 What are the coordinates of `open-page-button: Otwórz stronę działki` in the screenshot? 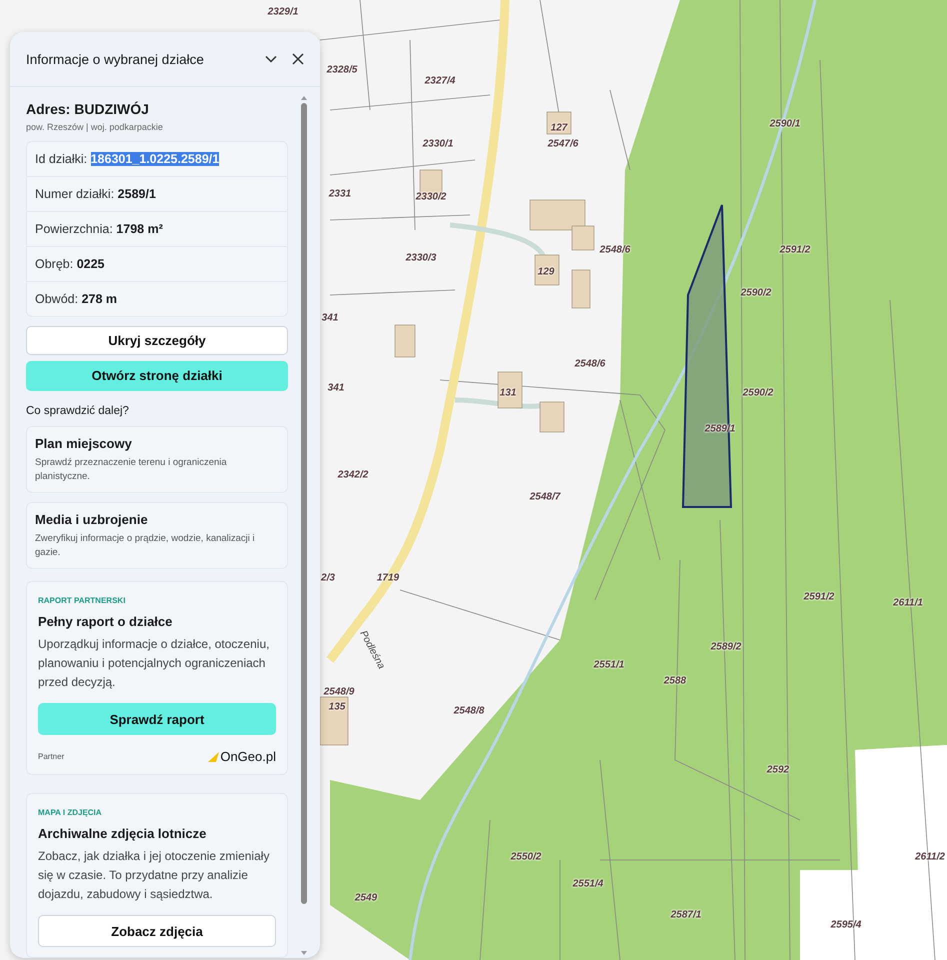 It's located at (157, 375).